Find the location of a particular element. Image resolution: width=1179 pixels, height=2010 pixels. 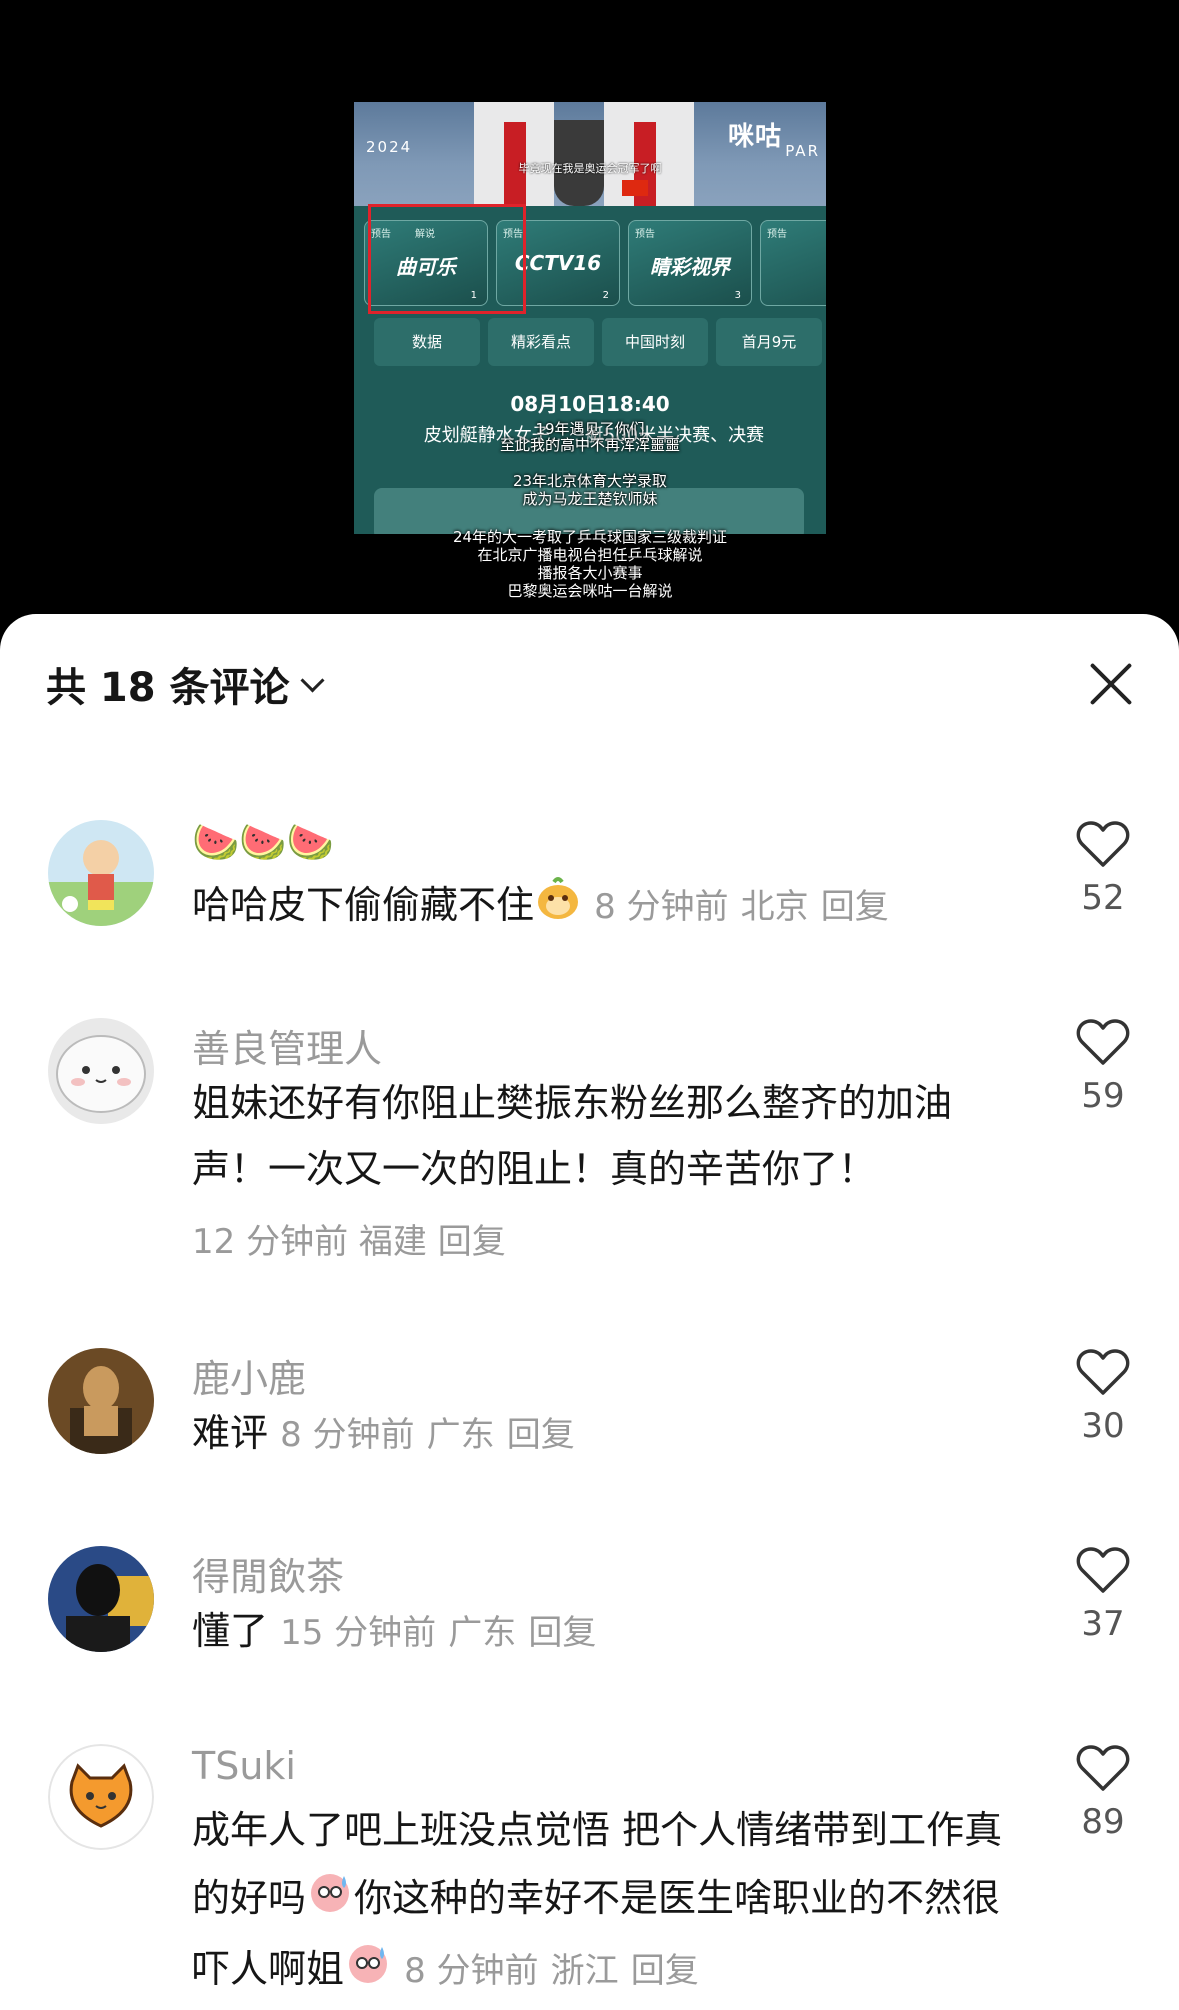

subtitle-line: 巴黎奥运会咪咕一台解说 is located at coordinates (590, 591).